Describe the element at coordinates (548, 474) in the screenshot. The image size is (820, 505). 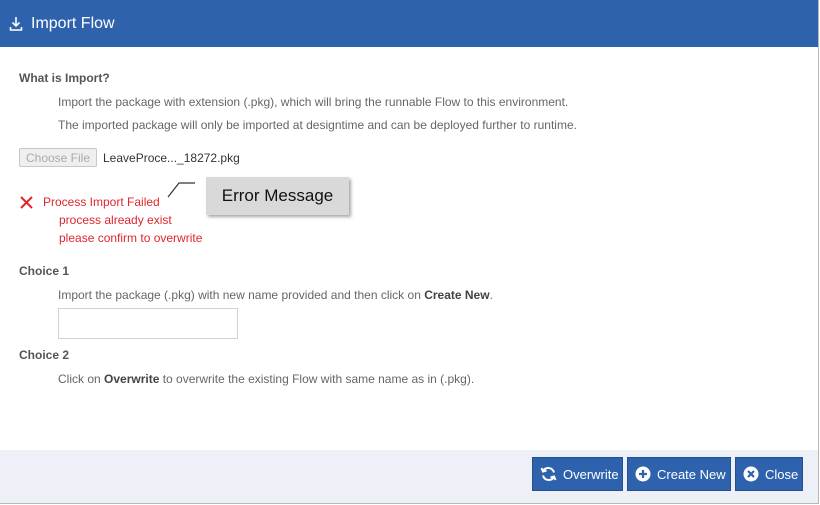
I see `refresh-icon` at that location.